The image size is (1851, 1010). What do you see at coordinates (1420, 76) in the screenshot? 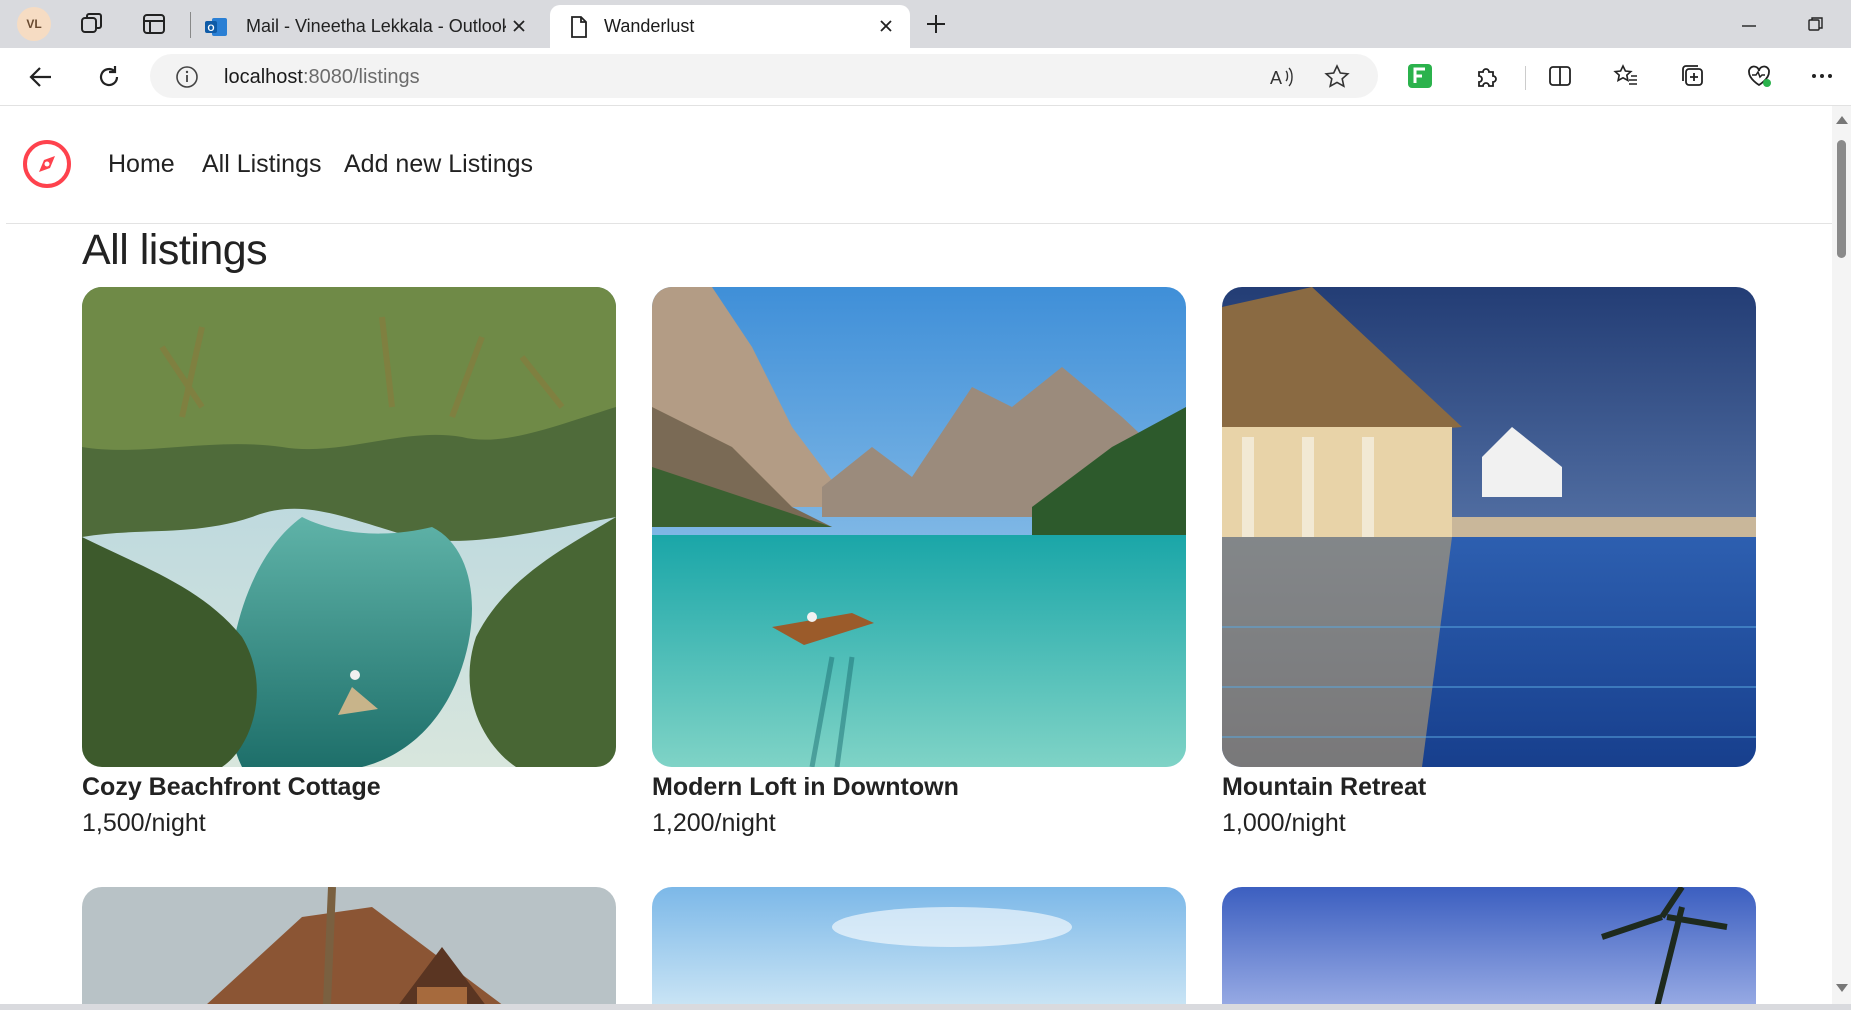
I see `extension-feedly-icon` at bounding box center [1420, 76].